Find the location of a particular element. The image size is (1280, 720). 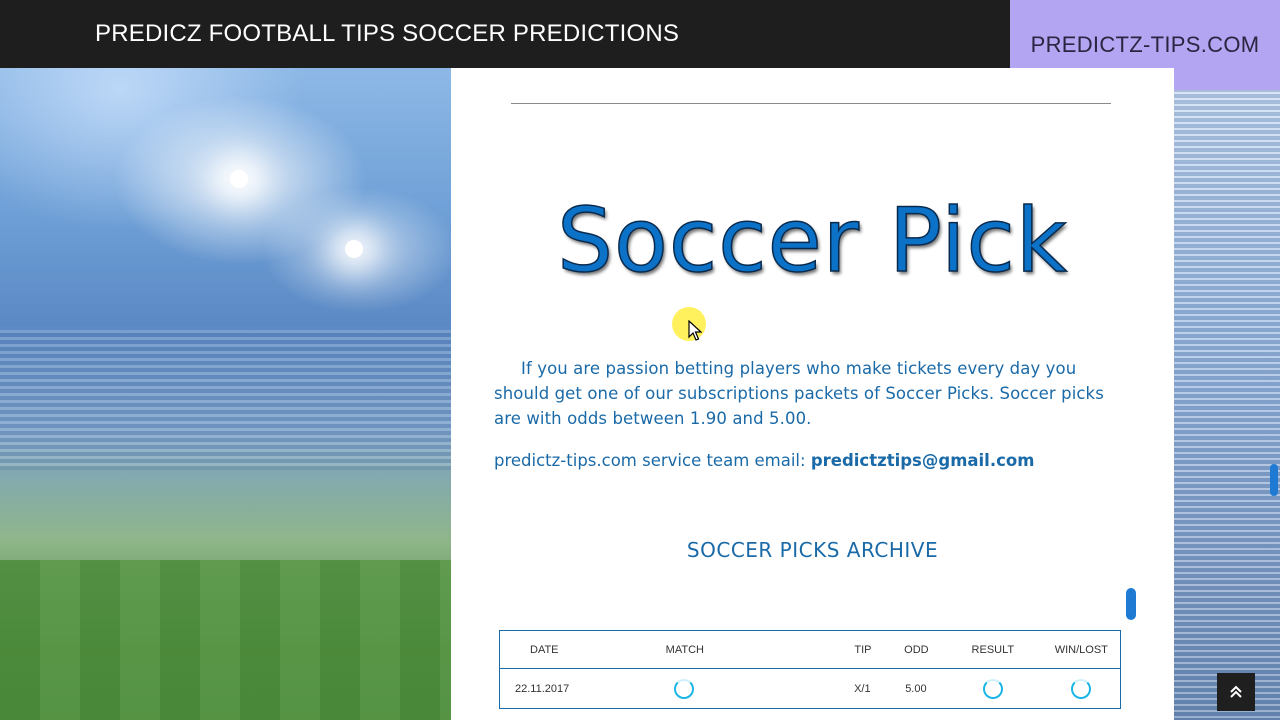

site-title: PREDICZ FOOTBALL TIPS SOCCER PREDICTIONS is located at coordinates (387, 34).